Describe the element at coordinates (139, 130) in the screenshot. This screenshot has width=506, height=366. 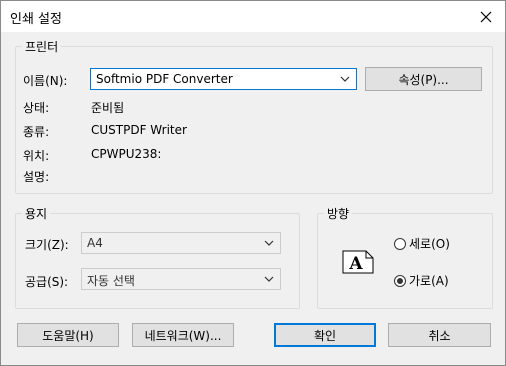
I see `type-value: CUSTPDF Writer` at that location.